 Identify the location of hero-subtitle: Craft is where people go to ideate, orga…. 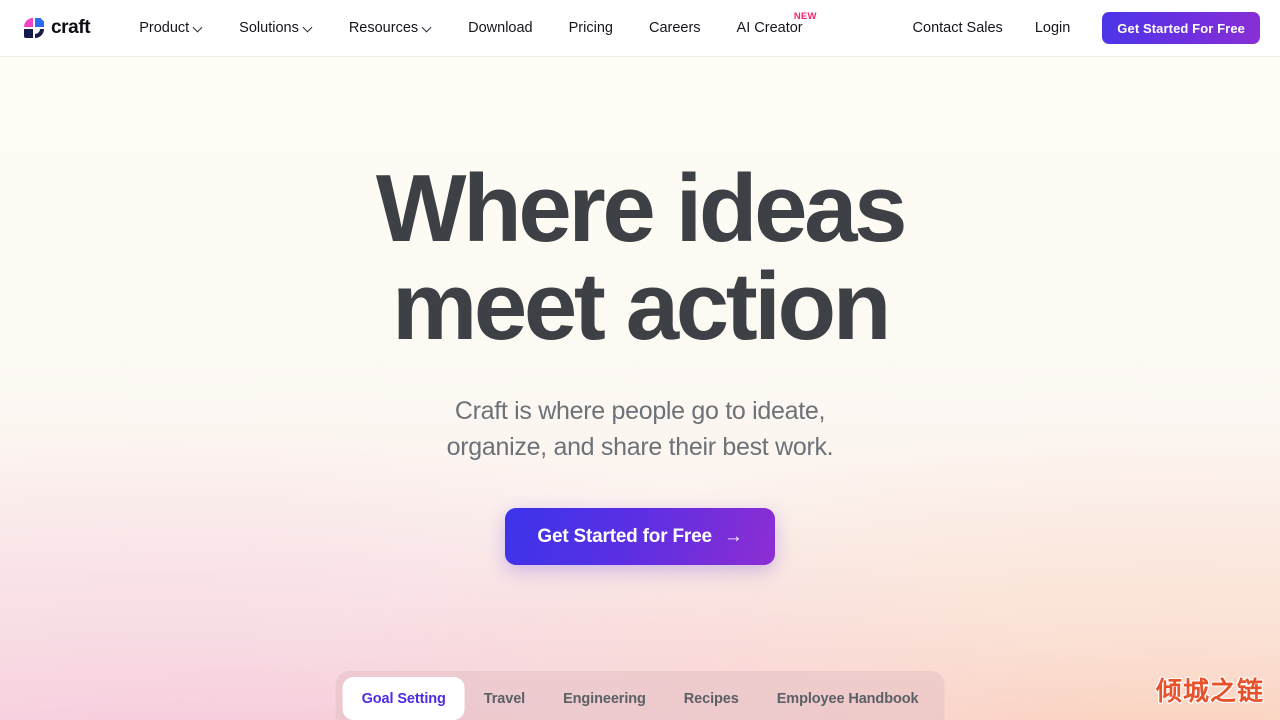
(640, 429).